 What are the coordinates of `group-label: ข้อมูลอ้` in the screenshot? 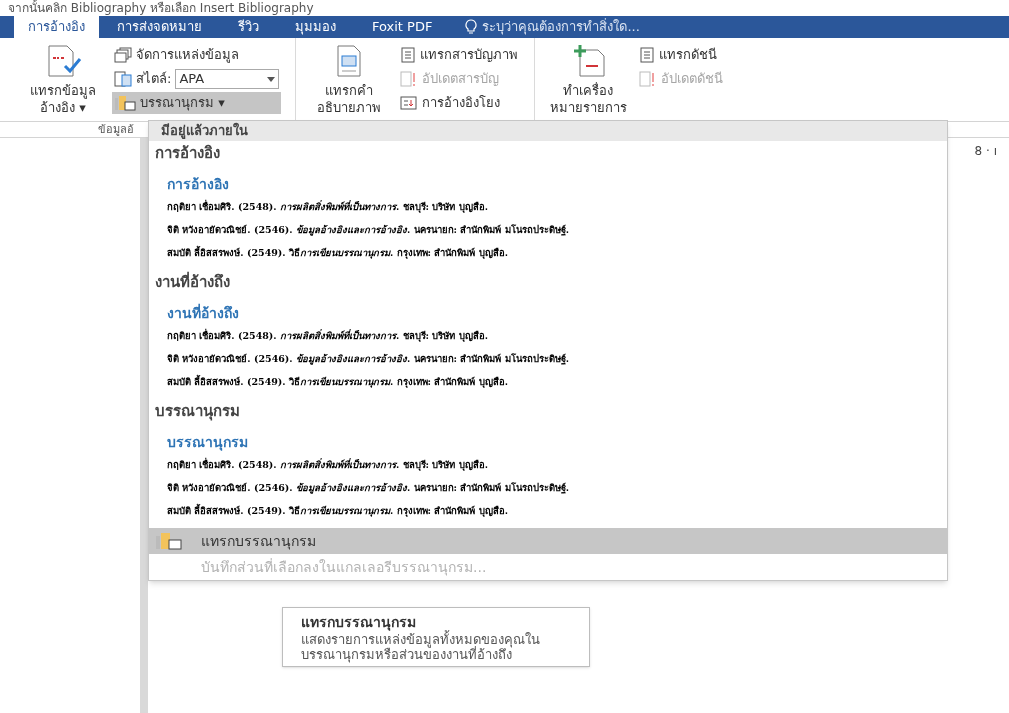 It's located at (116, 129).